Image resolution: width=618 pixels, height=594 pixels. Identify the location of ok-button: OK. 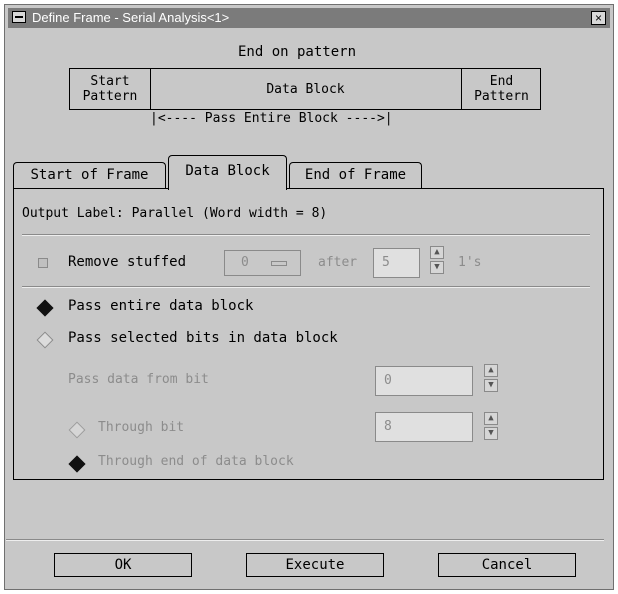
(123, 565).